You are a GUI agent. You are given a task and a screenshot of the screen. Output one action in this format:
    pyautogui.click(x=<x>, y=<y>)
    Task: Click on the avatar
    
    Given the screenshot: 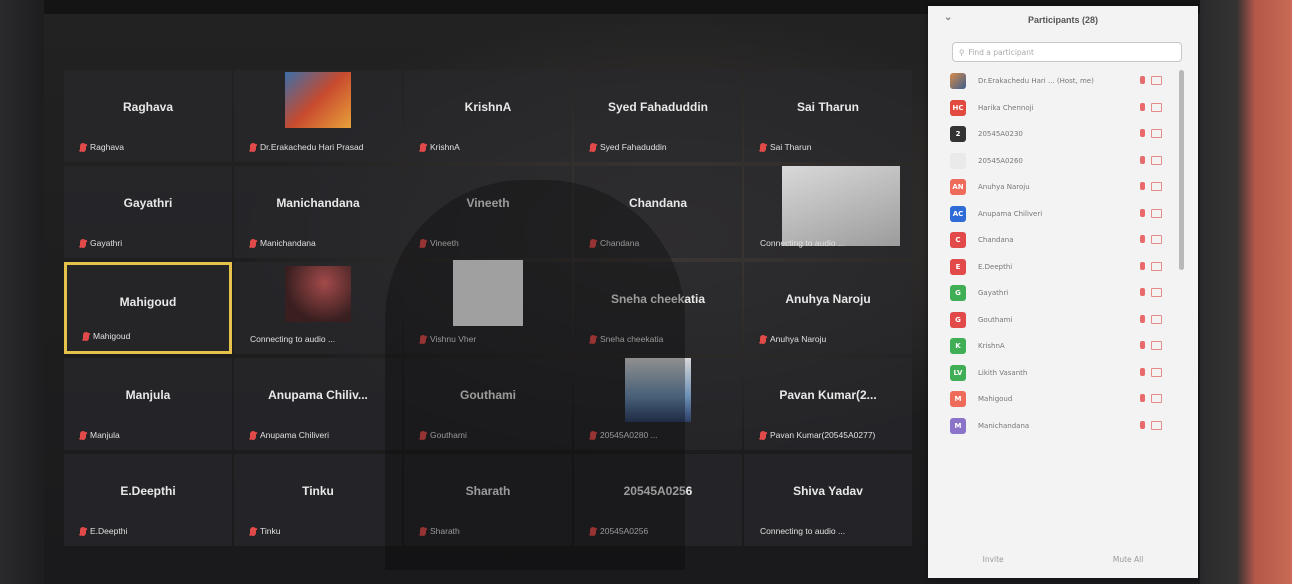 What is the action you would take?
    pyautogui.click(x=958, y=160)
    